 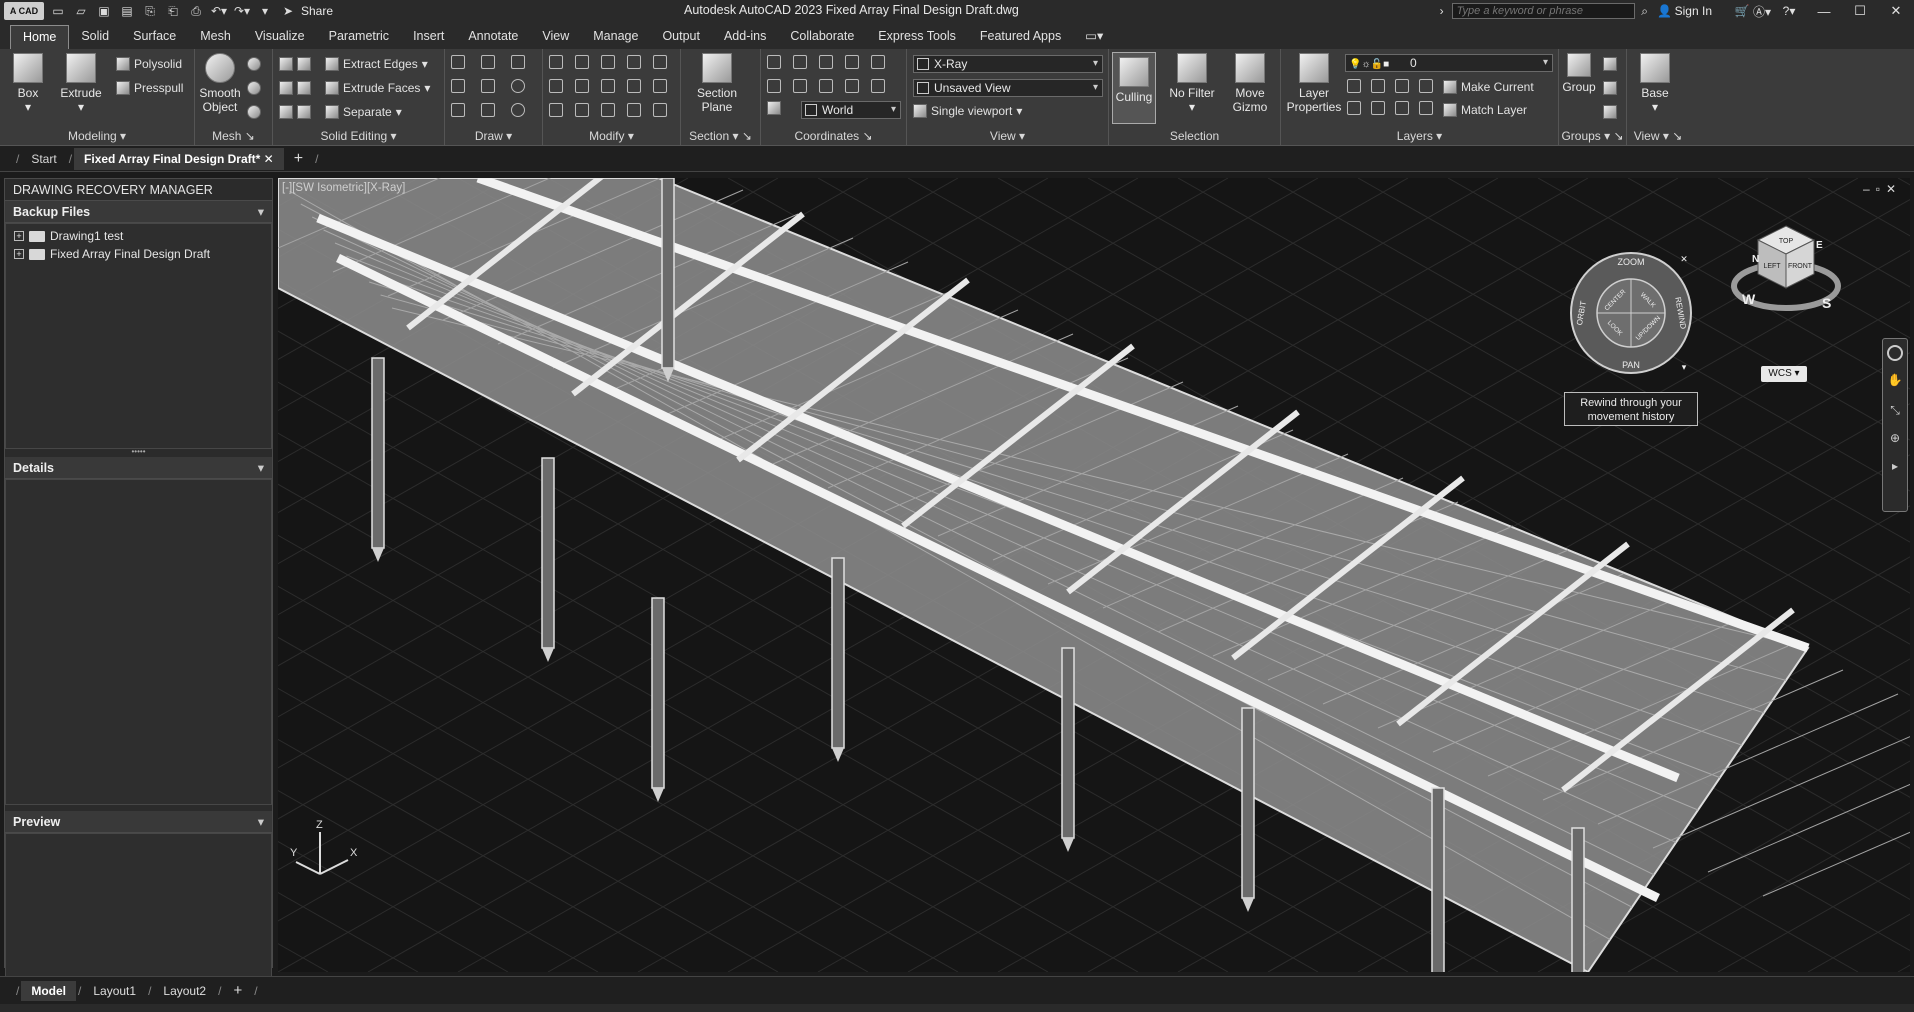 I want to click on smooth-object-button: Smooth Object, so click(x=220, y=83).